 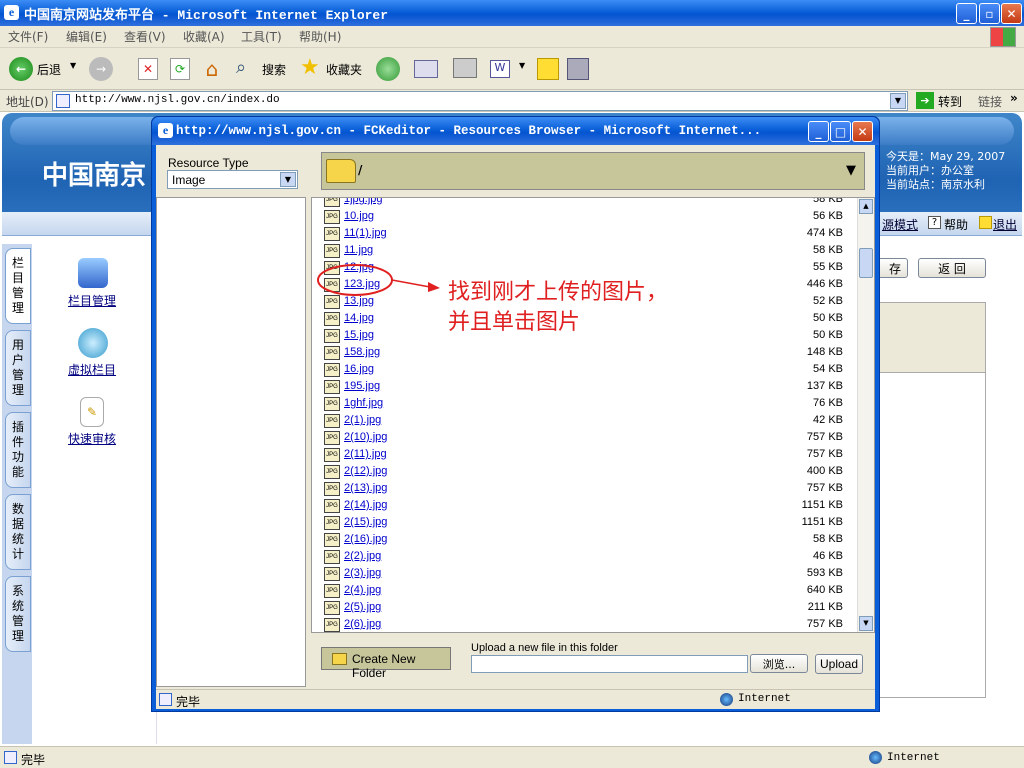 What do you see at coordinates (558, 292) in the screenshot?
I see `annotation-line-1: 找到刚才上传的图片，` at bounding box center [558, 292].